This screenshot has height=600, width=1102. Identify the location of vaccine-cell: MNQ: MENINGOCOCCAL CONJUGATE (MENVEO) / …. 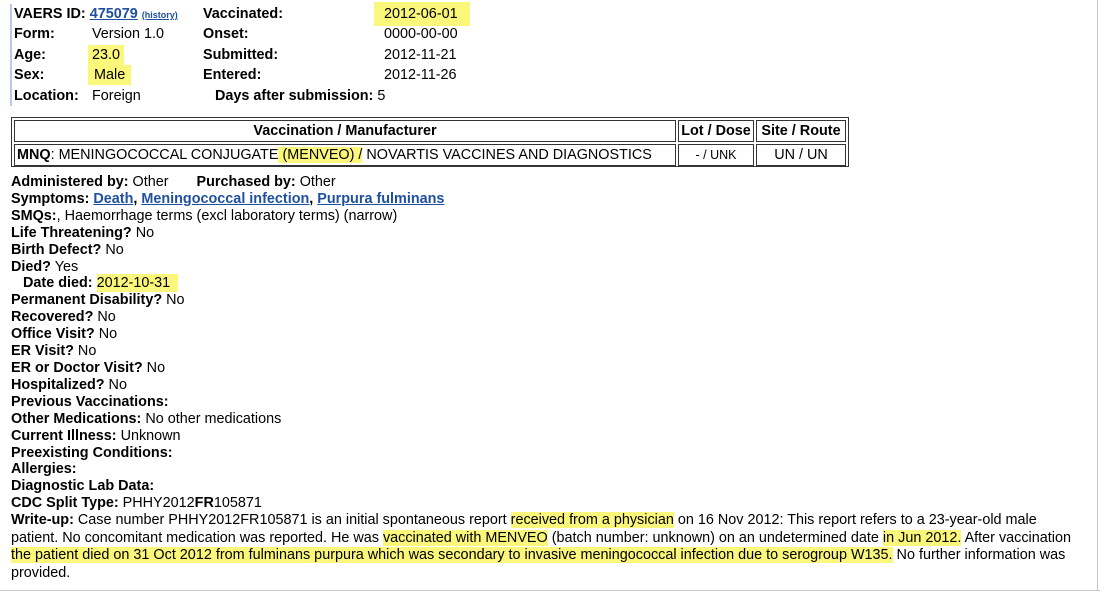
(345, 155).